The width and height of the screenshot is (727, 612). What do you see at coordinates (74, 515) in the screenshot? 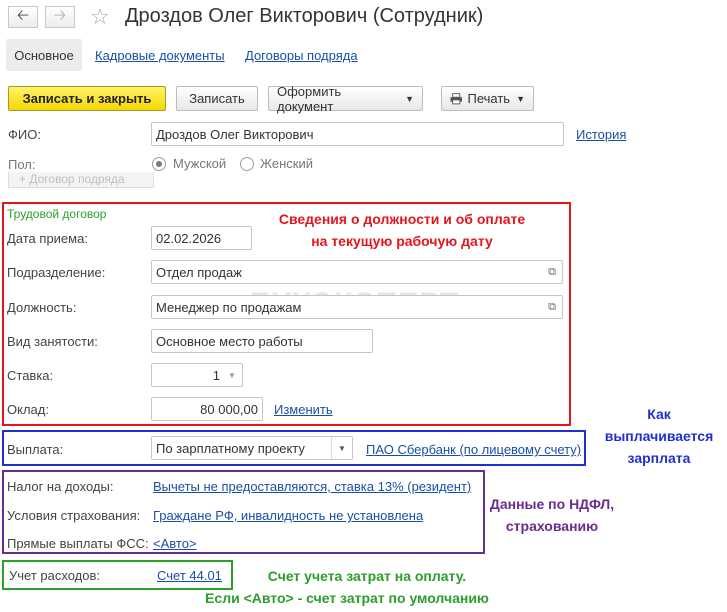
I see `insurance-label: Условия страхования:` at bounding box center [74, 515].